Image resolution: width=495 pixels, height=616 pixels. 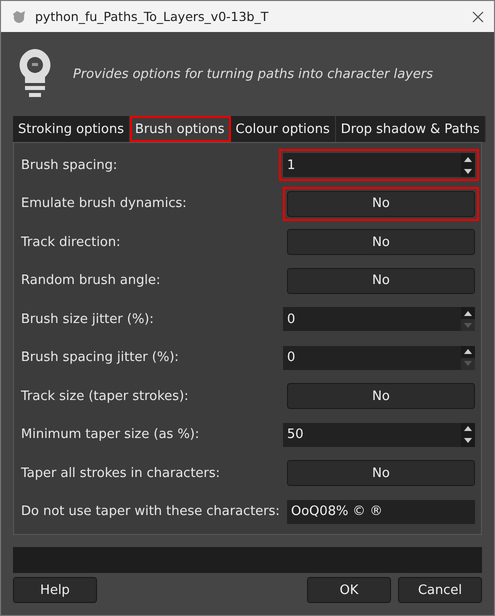 What do you see at coordinates (71, 129) in the screenshot?
I see `tab: Stroking options` at bounding box center [71, 129].